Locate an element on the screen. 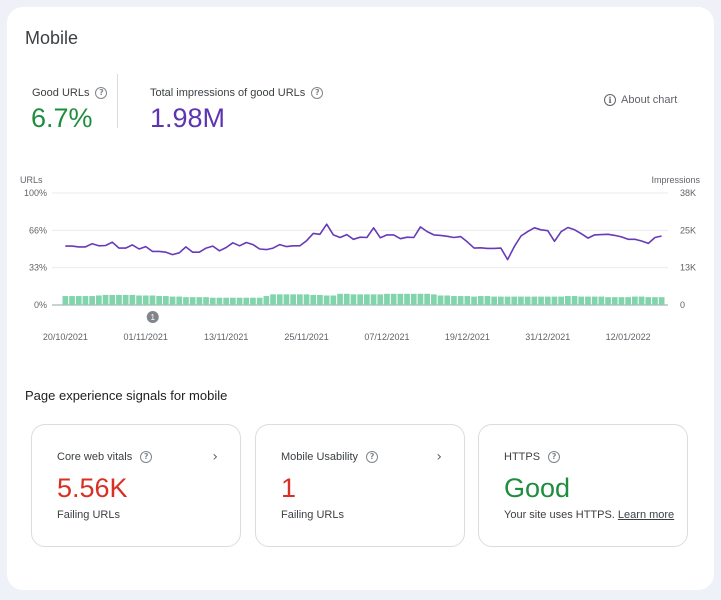  https-description: Your site uses HTTPS. is located at coordinates (559, 515).